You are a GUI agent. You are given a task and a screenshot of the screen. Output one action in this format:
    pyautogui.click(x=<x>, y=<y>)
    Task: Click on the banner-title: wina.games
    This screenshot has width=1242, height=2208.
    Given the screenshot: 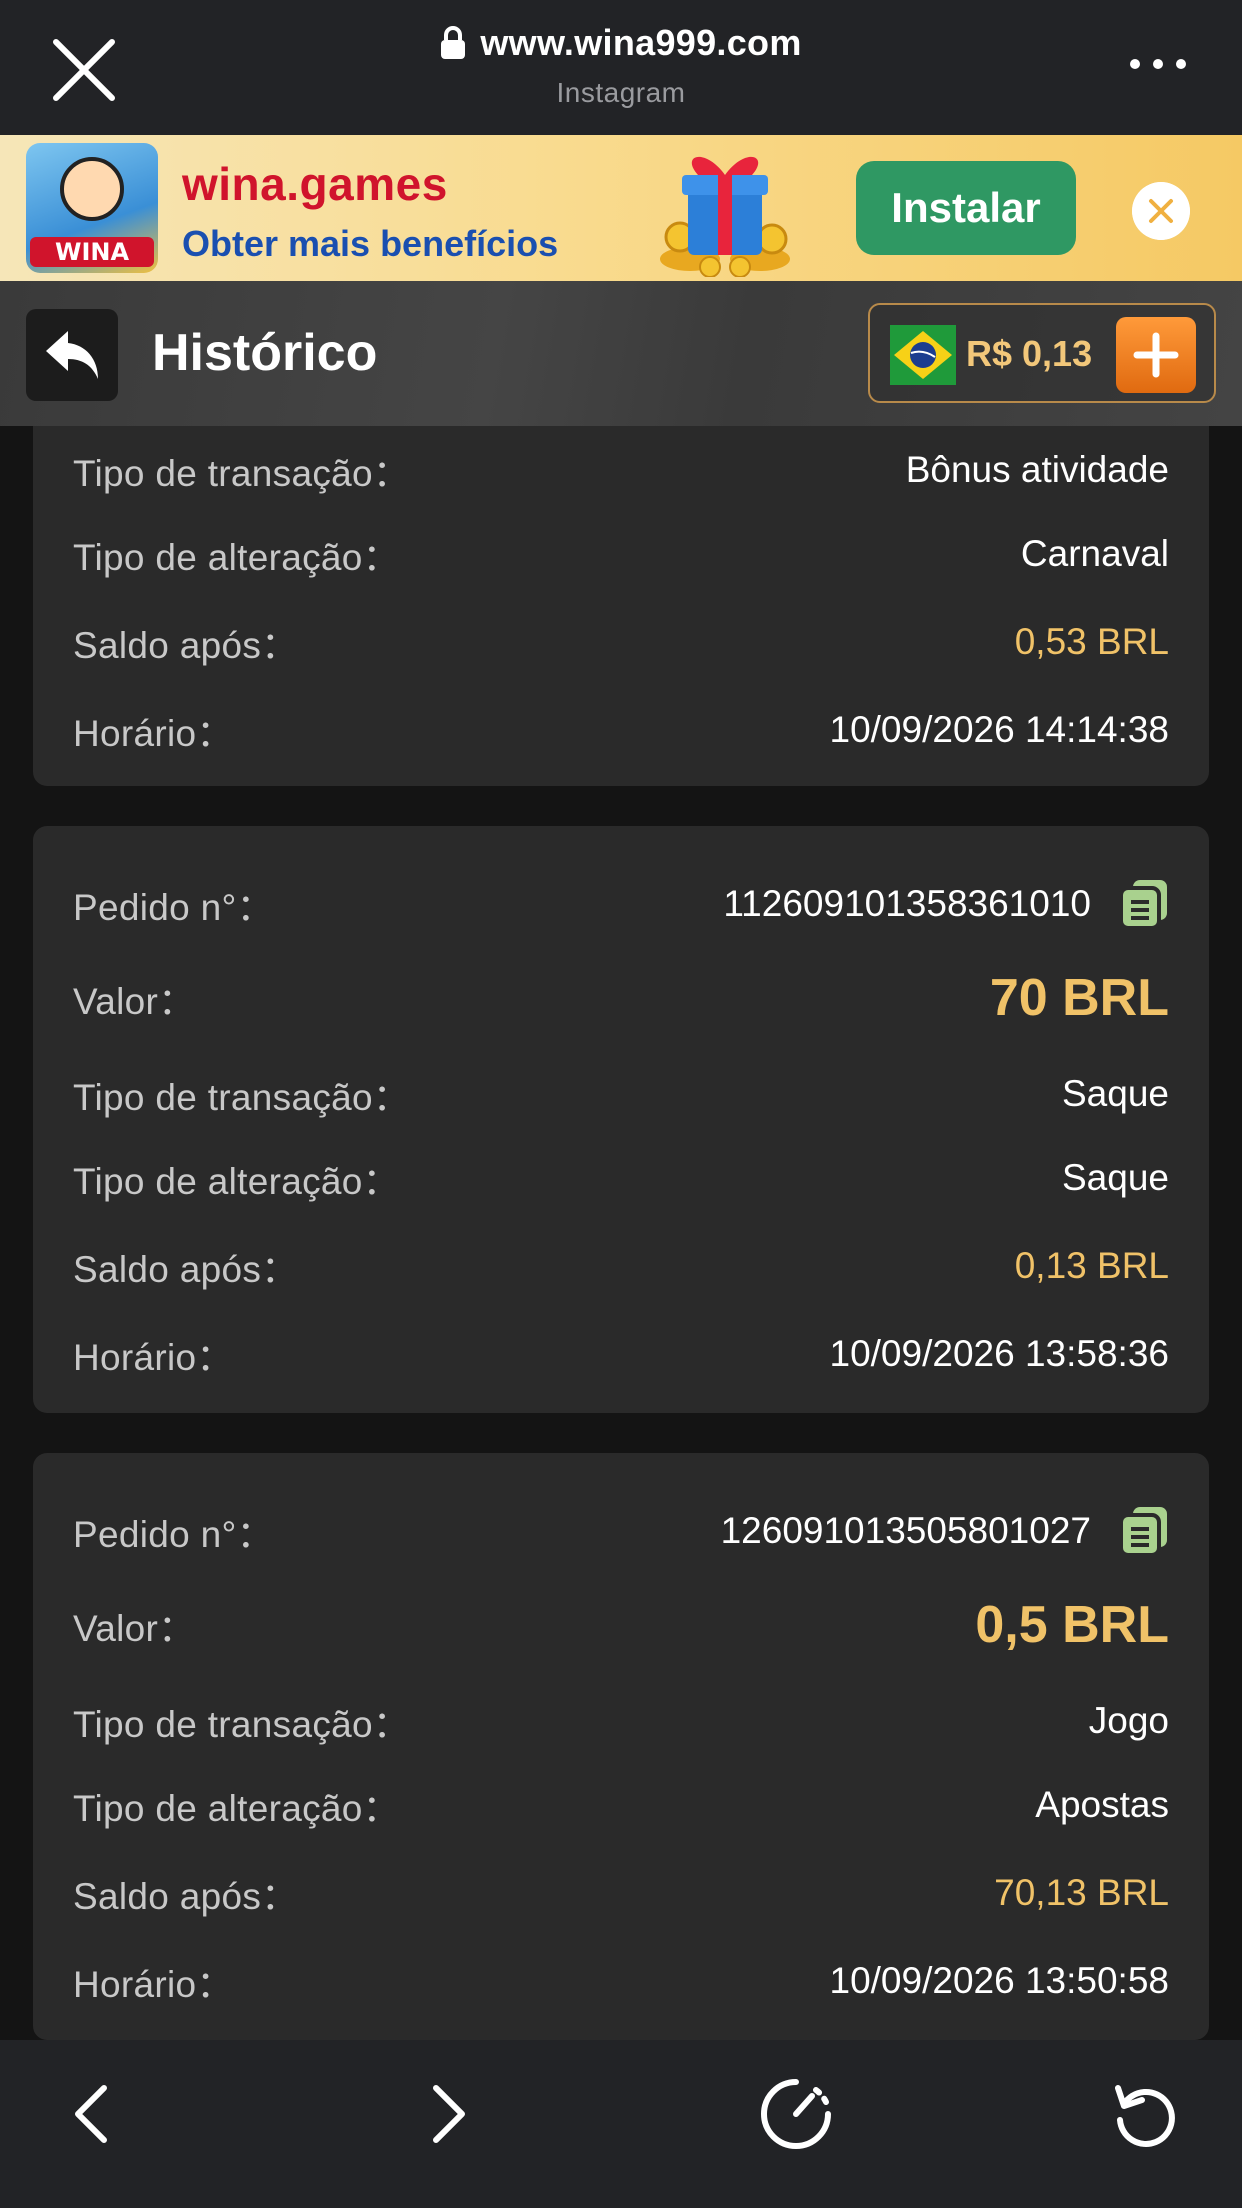 What is the action you would take?
    pyautogui.click(x=315, y=184)
    